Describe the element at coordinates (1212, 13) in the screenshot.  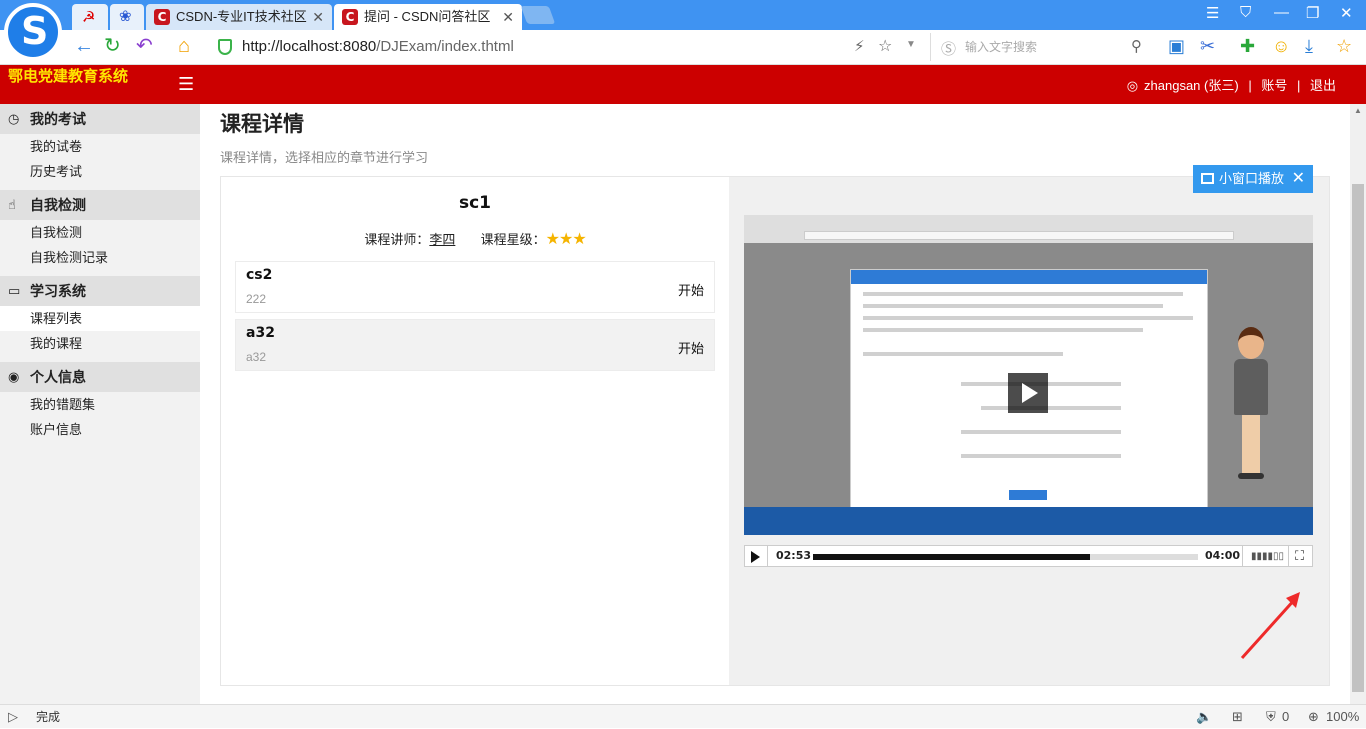
I see `menu-icon: ☰` at that location.